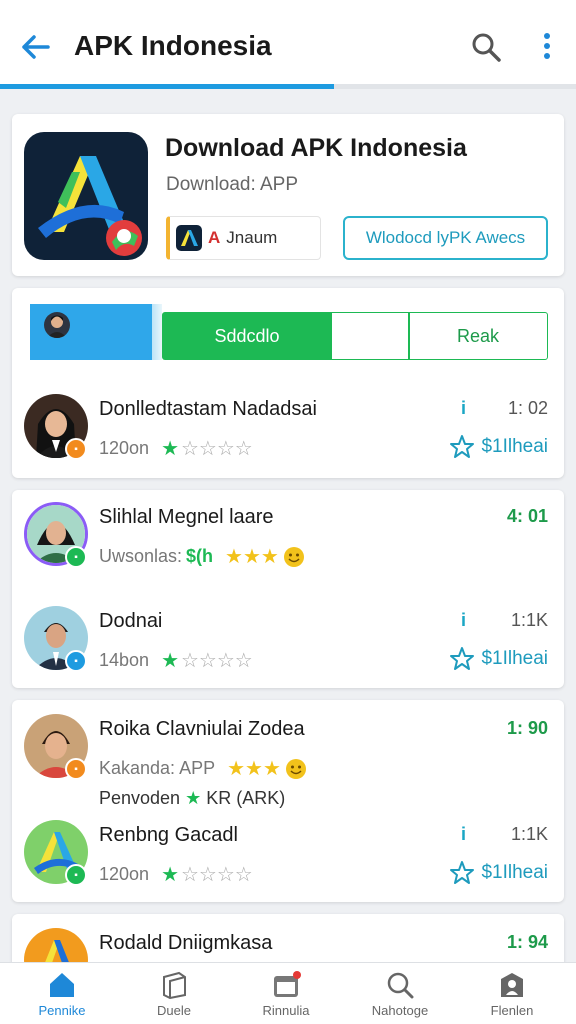 Image resolution: width=576 pixels, height=1024 pixels. I want to click on row-title: Slihlal Megnel laare, so click(186, 517).